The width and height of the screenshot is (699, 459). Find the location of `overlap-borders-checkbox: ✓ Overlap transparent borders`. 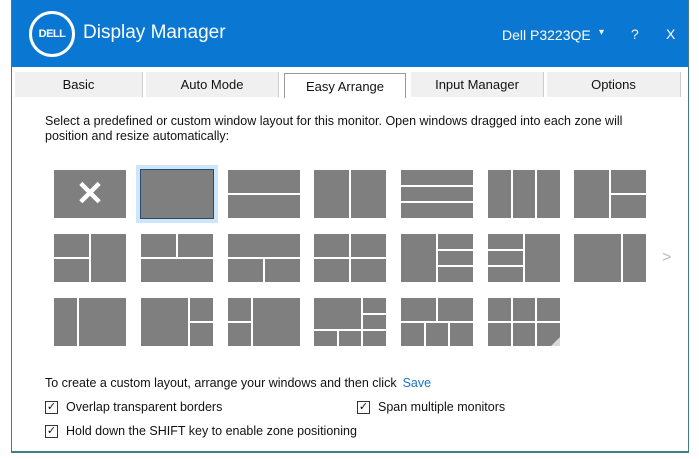

overlap-borders-checkbox: ✓ Overlap transparent borders is located at coordinates (133, 407).